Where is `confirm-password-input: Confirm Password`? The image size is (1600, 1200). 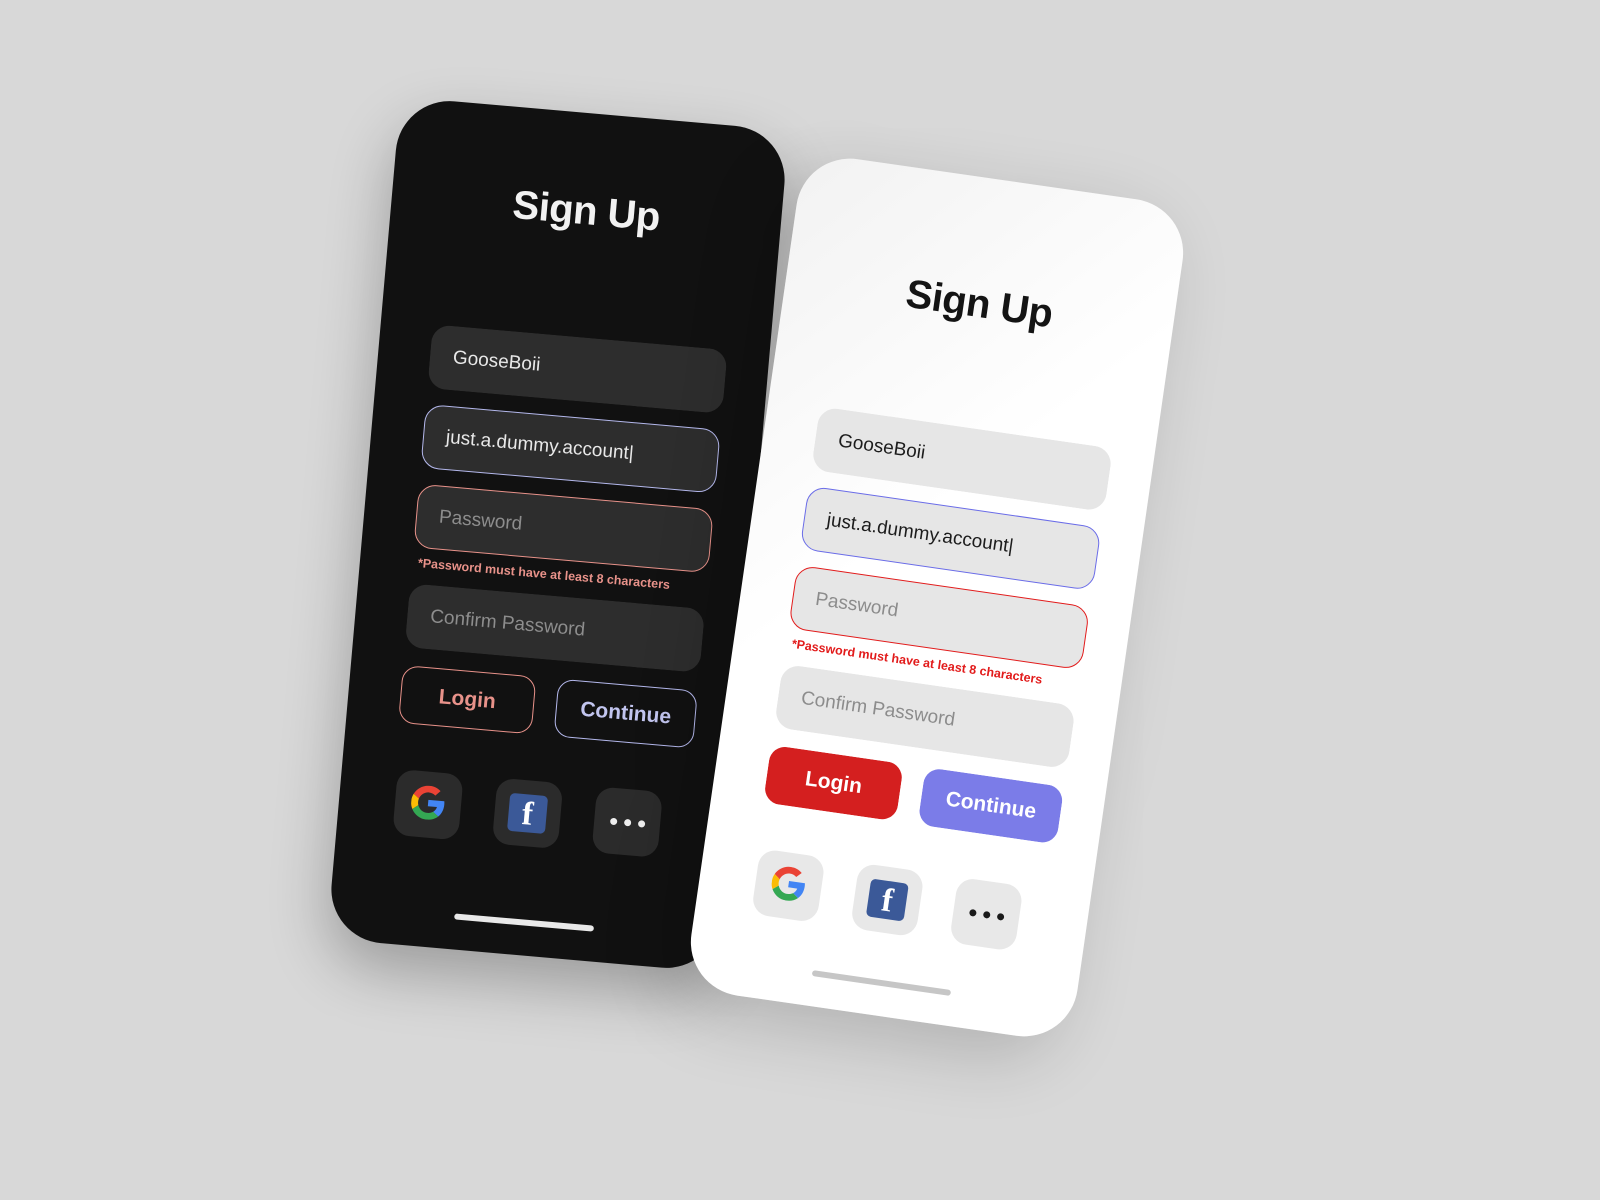 confirm-password-input: Confirm Password is located at coordinates (555, 628).